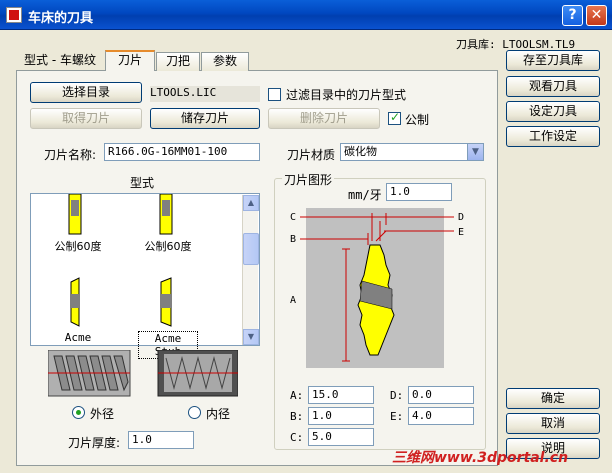 The image size is (612, 473). What do you see at coordinates (78, 337) in the screenshot?
I see `style-item-acme: Acme` at bounding box center [78, 337].